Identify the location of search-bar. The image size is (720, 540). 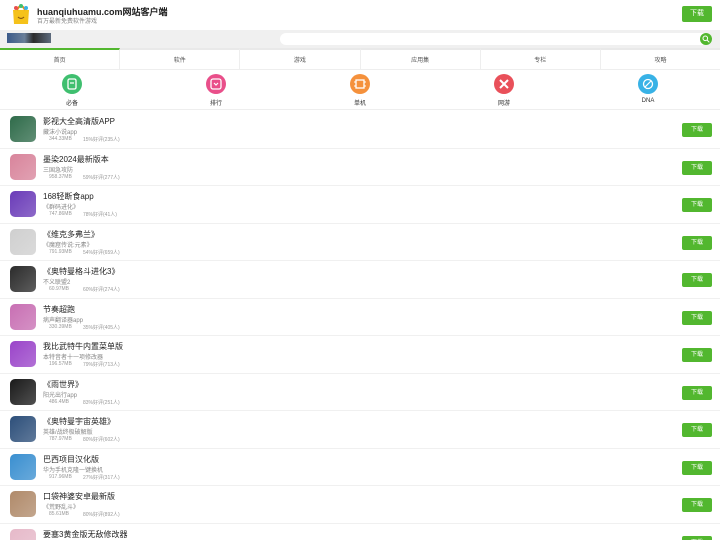
(360, 39).